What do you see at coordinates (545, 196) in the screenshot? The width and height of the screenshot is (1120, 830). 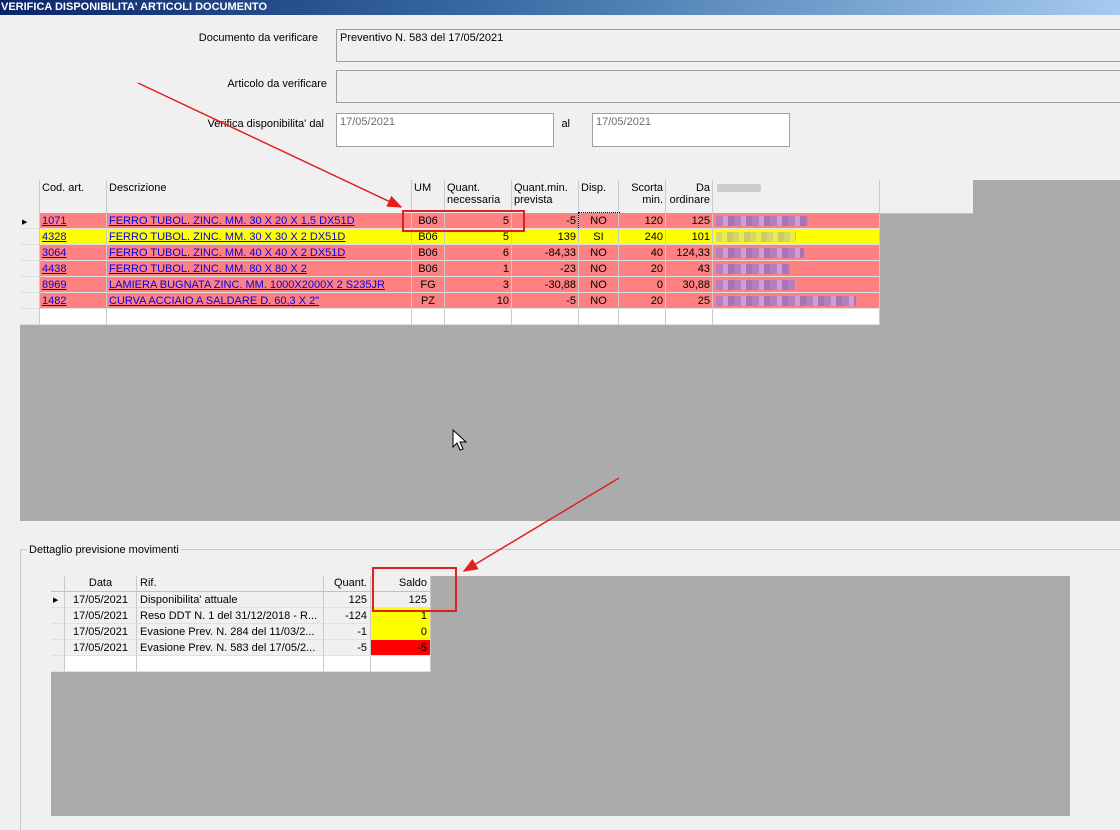 I see `col-quant-min-prevista: Quant.min. prevista` at bounding box center [545, 196].